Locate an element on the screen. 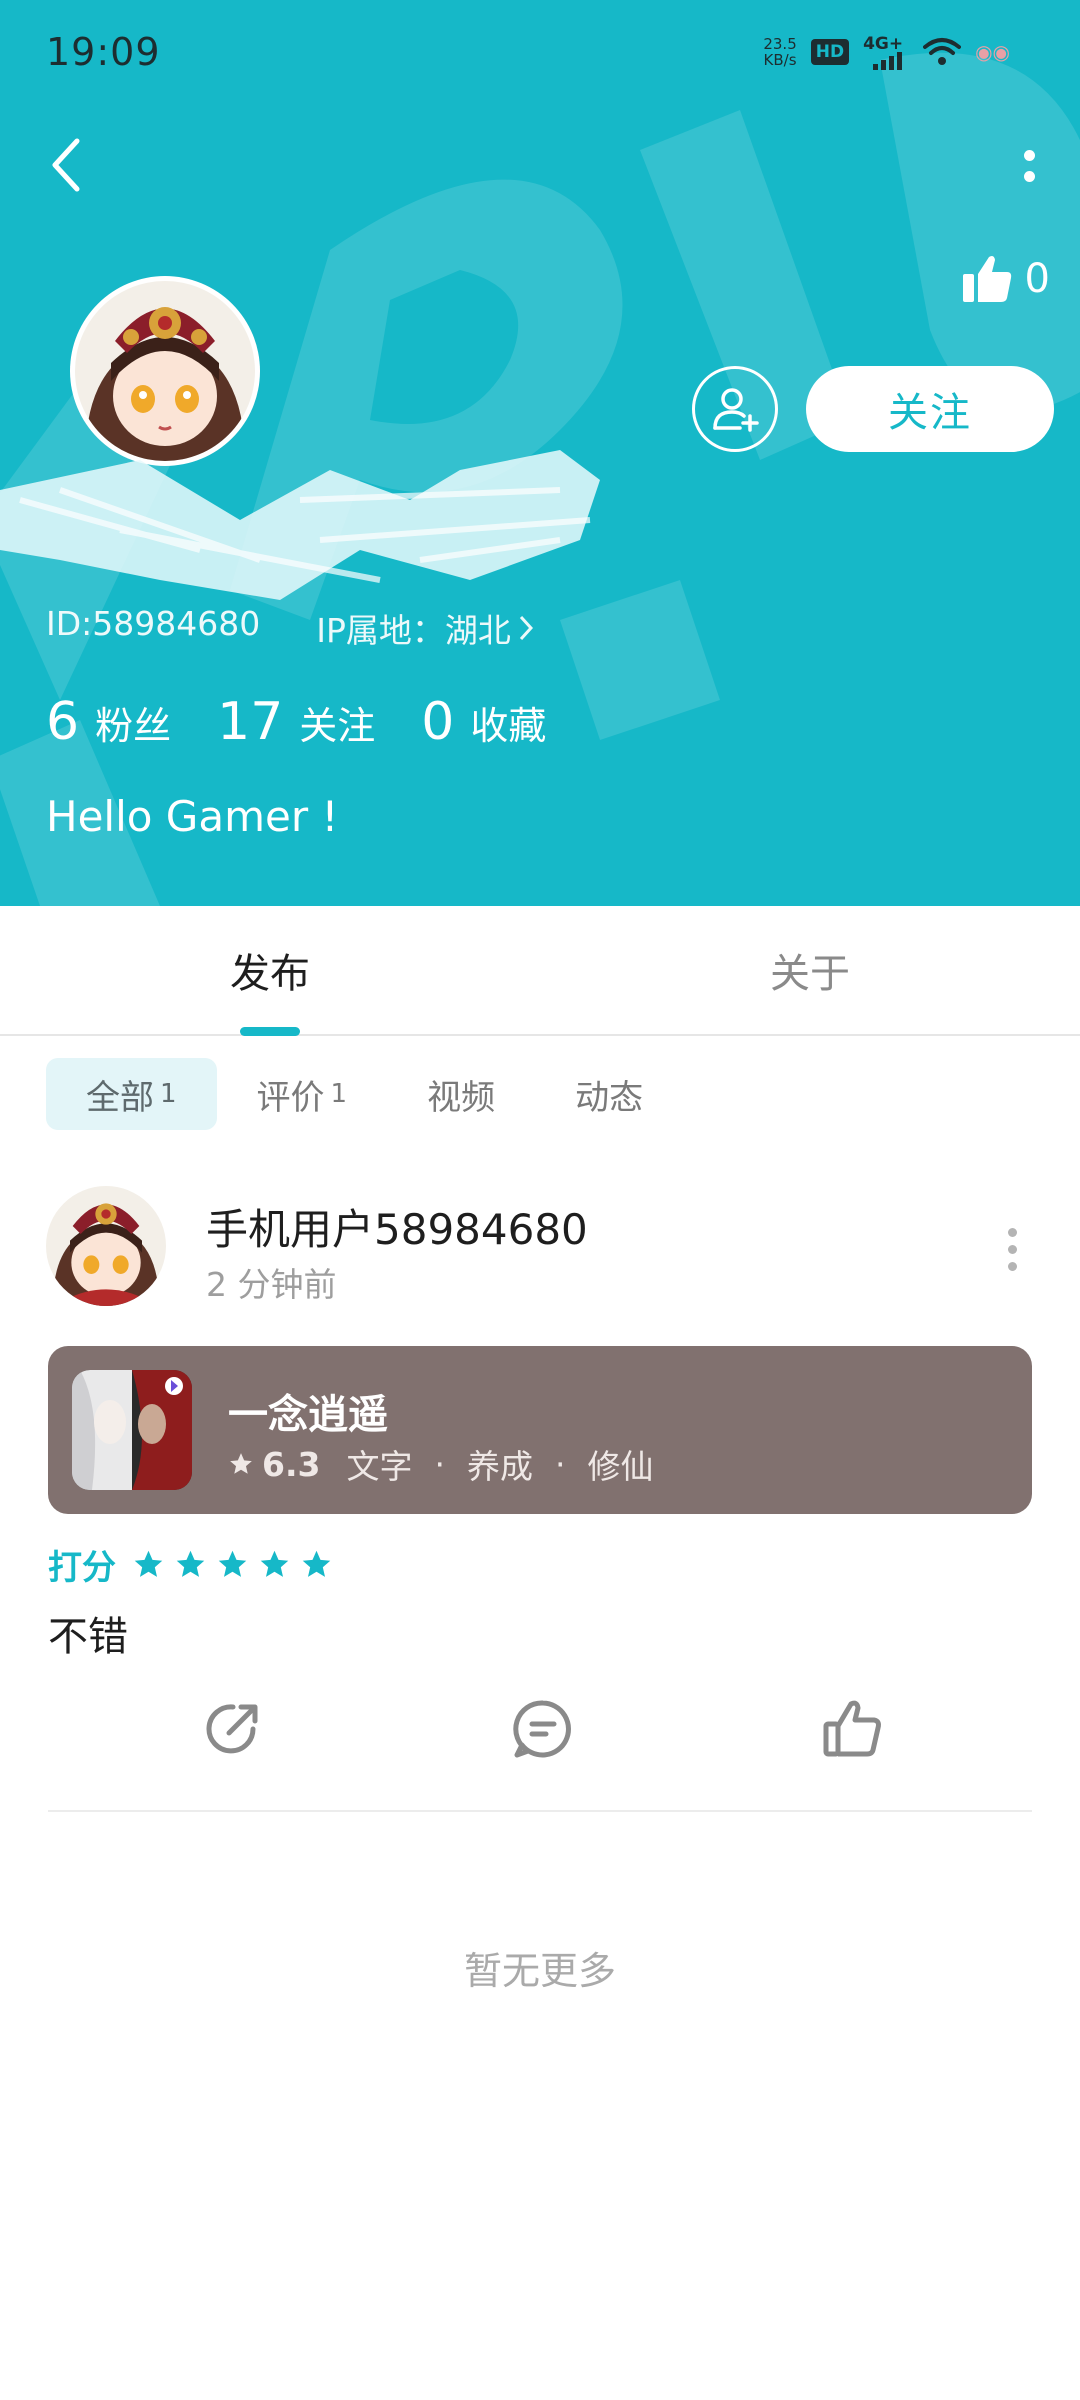 The width and height of the screenshot is (1080, 2400). content-filter-row: 全部 1 评价 1 视频 动态 is located at coordinates (364, 1094).